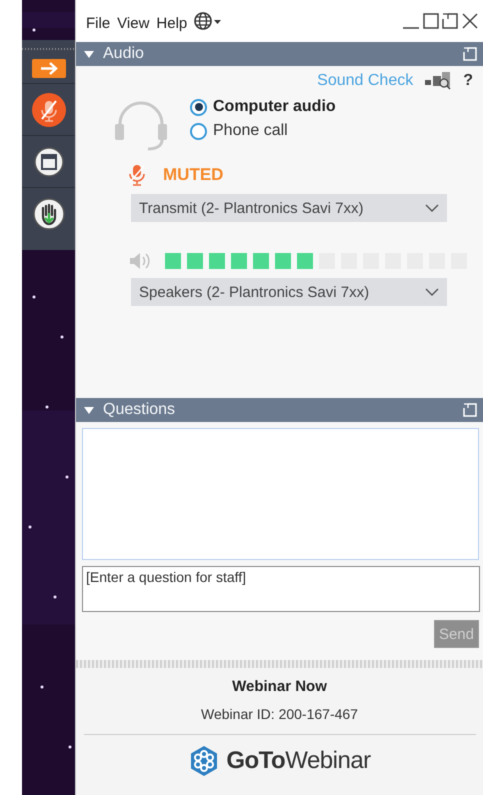 The width and height of the screenshot is (483, 795). Describe the element at coordinates (279, 410) in the screenshot. I see `panel-header: Questions` at that location.